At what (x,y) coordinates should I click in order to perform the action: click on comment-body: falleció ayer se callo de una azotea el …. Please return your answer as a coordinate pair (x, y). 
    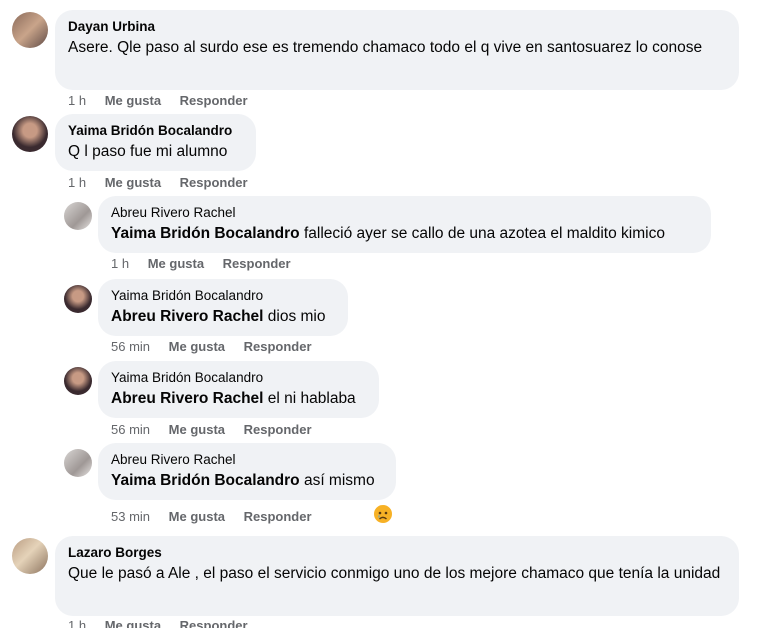
    Looking at the image, I should click on (482, 233).